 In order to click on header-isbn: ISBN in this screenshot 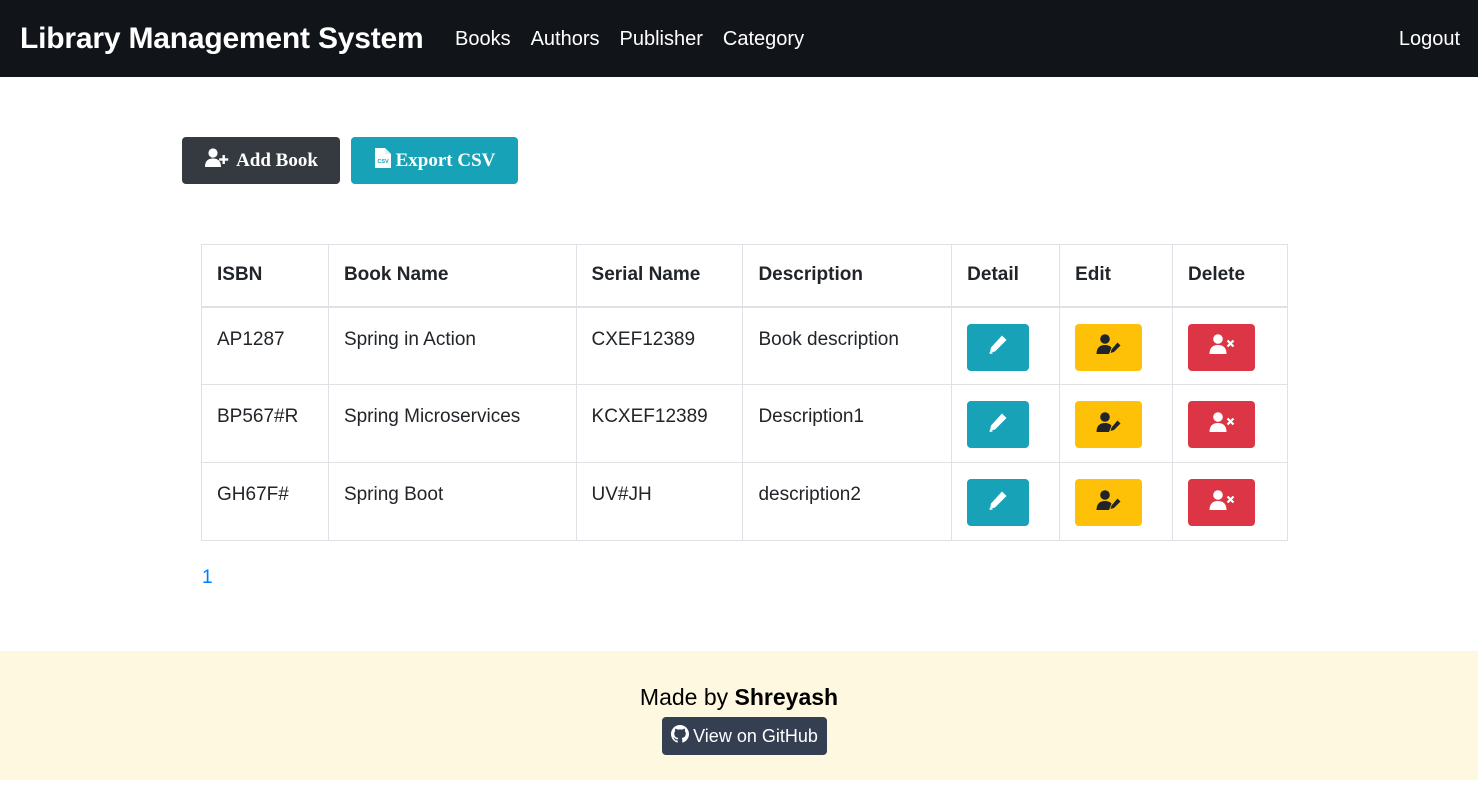, I will do `click(265, 276)`.